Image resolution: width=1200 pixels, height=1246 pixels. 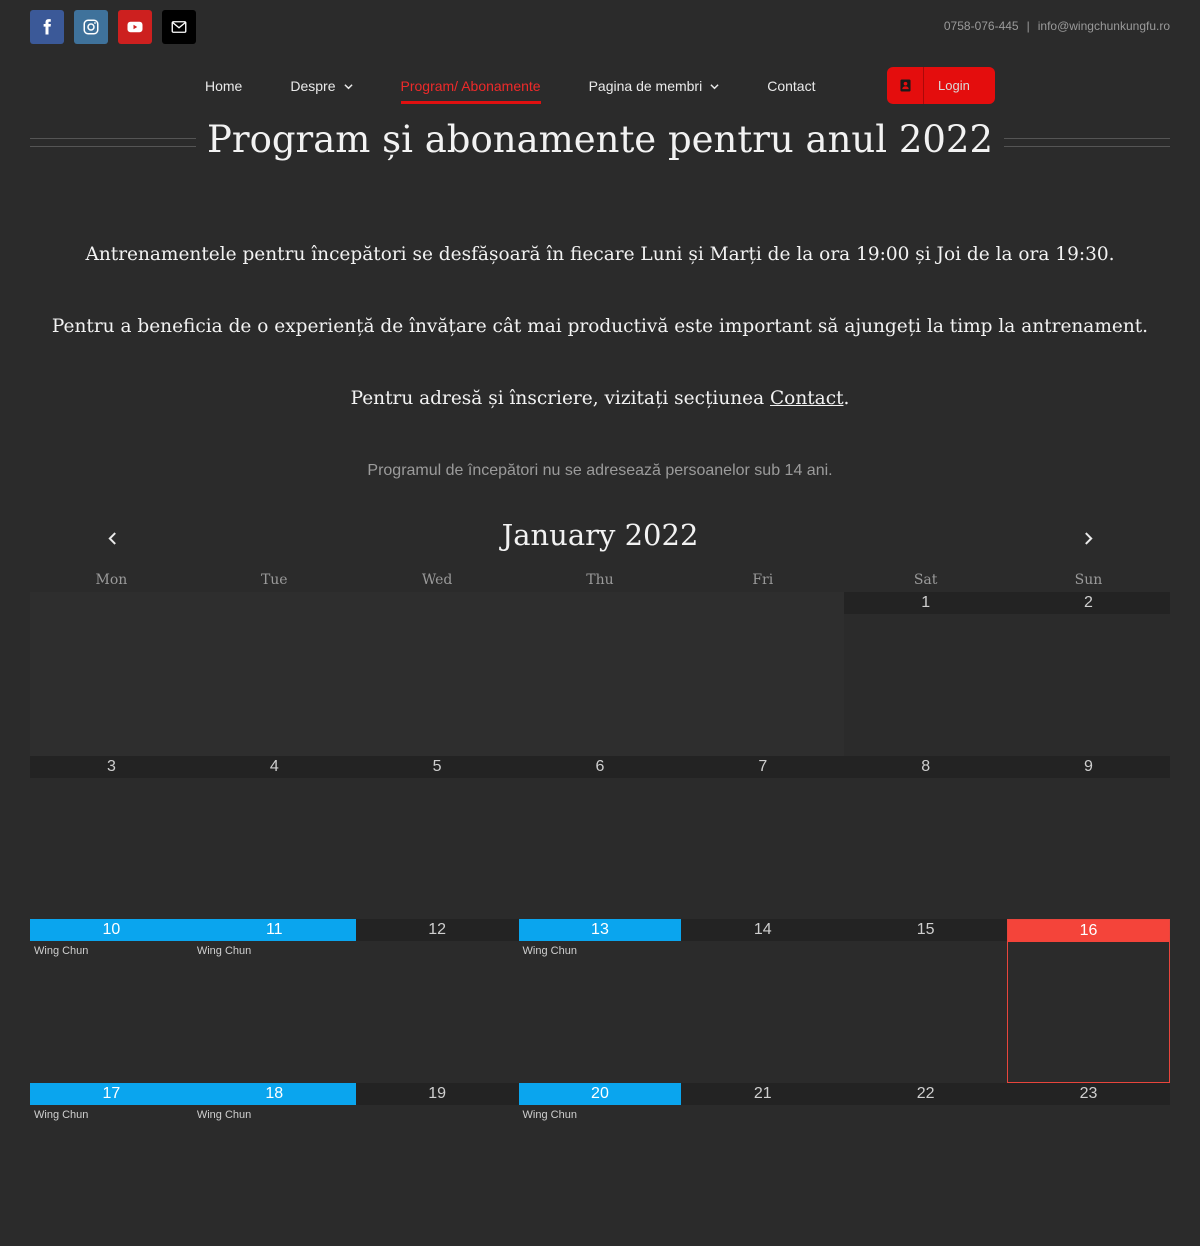 What do you see at coordinates (437, 1094) in the screenshot?
I see `day-number: 19` at bounding box center [437, 1094].